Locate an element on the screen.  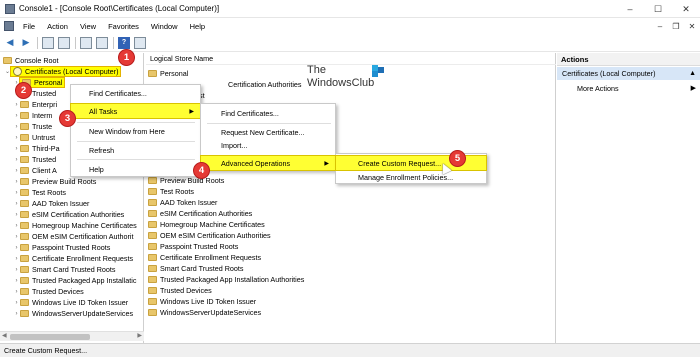
console-icon is located at coordinates (9, 26).